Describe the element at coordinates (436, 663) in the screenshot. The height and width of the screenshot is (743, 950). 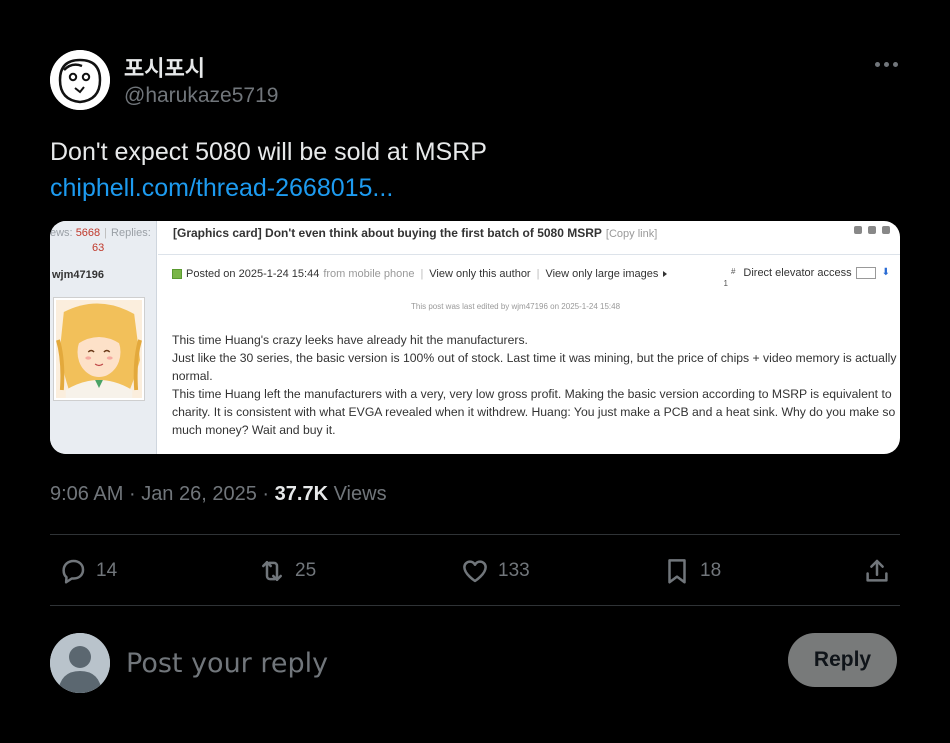
I see `reply-input` at that location.